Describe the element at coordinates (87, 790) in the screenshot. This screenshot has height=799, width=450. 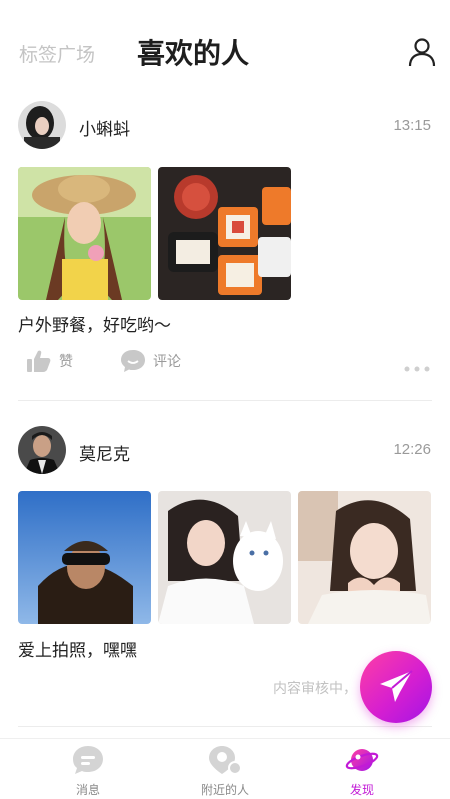
I see `tab-messages-label: 消息` at that location.